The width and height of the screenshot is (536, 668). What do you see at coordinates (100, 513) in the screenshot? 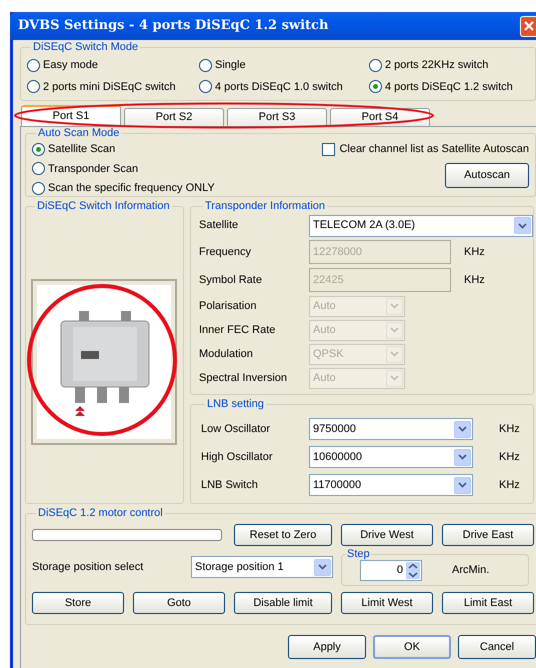
I see `group-title: DiSEqC 1.2 motor control` at bounding box center [100, 513].